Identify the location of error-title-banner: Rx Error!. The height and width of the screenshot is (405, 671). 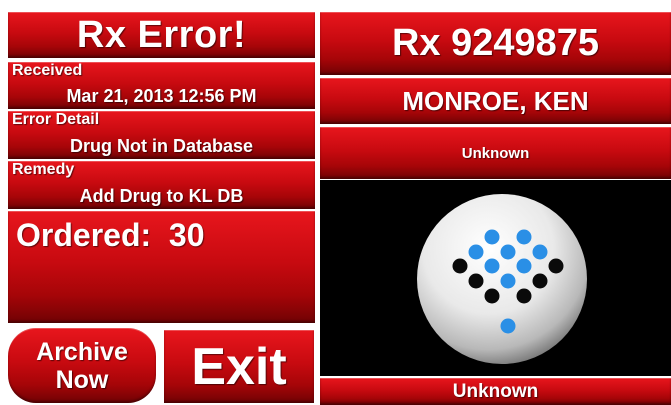
(161, 35).